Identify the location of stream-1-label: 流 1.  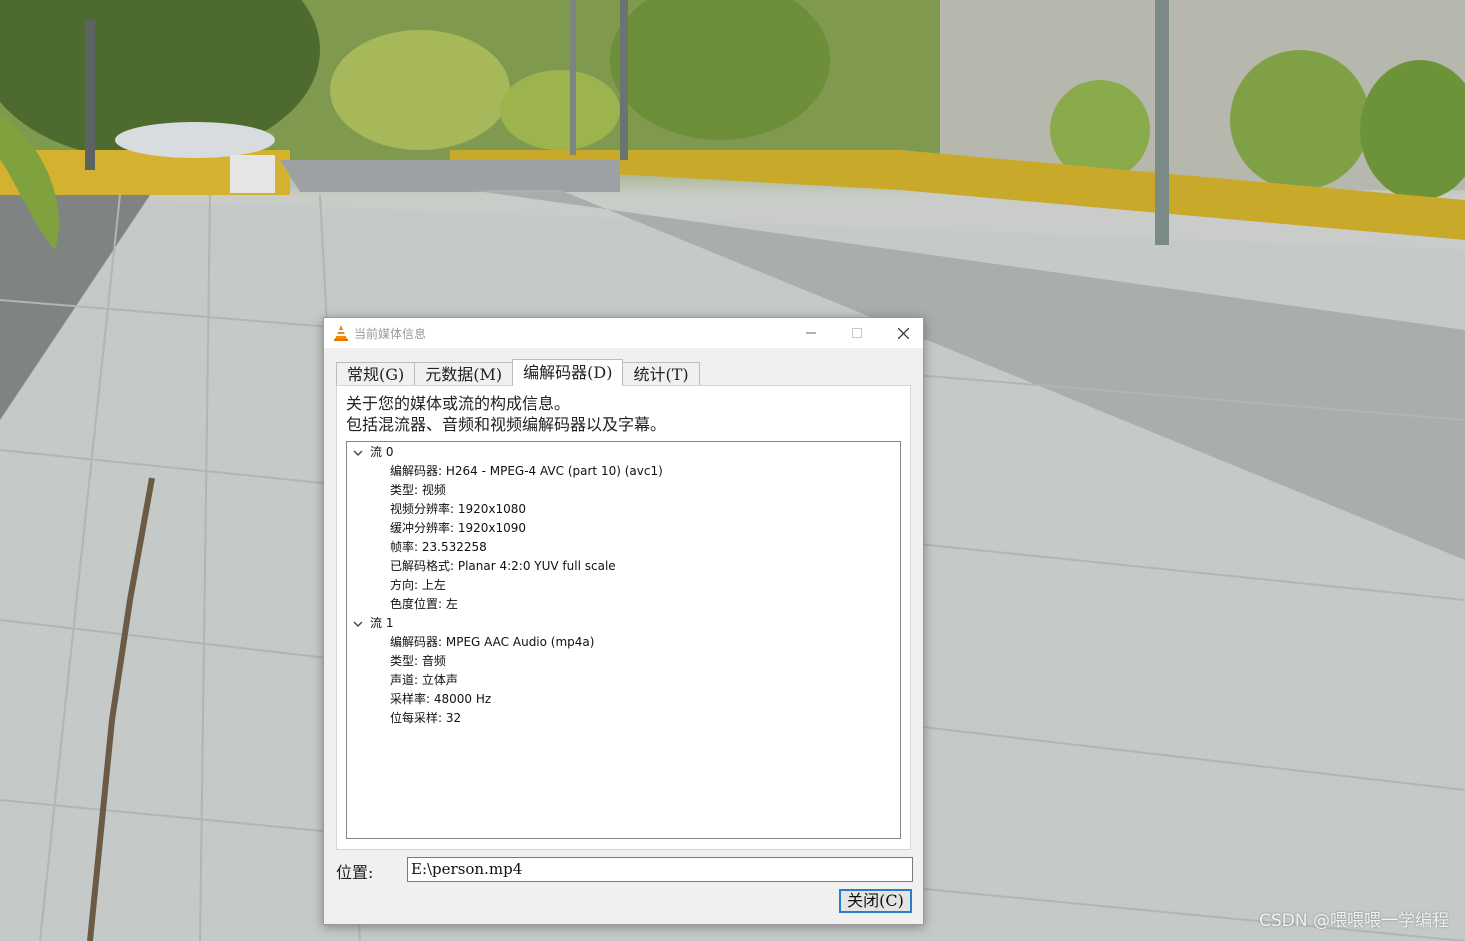
(382, 623).